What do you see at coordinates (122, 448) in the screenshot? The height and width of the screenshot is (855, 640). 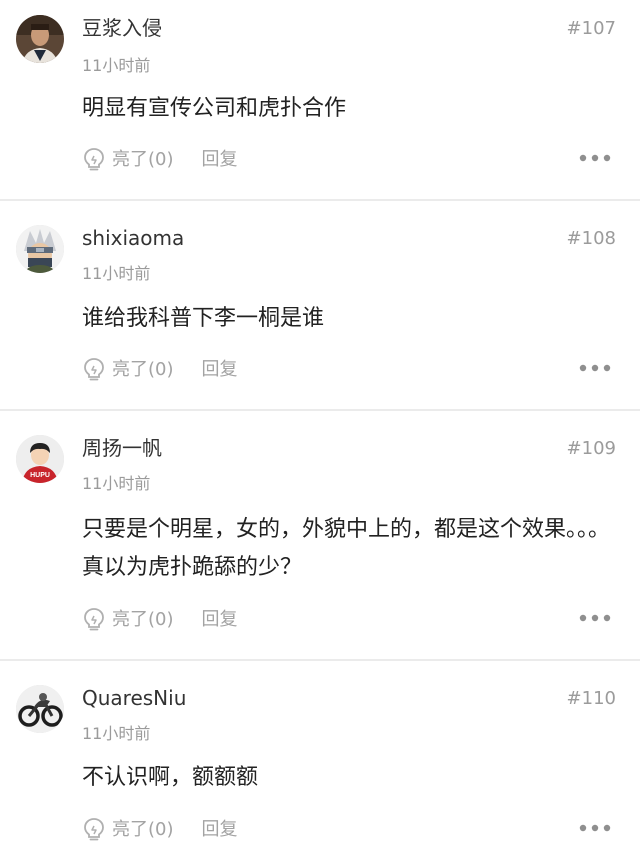 I see `username: 周扬一帆` at bounding box center [122, 448].